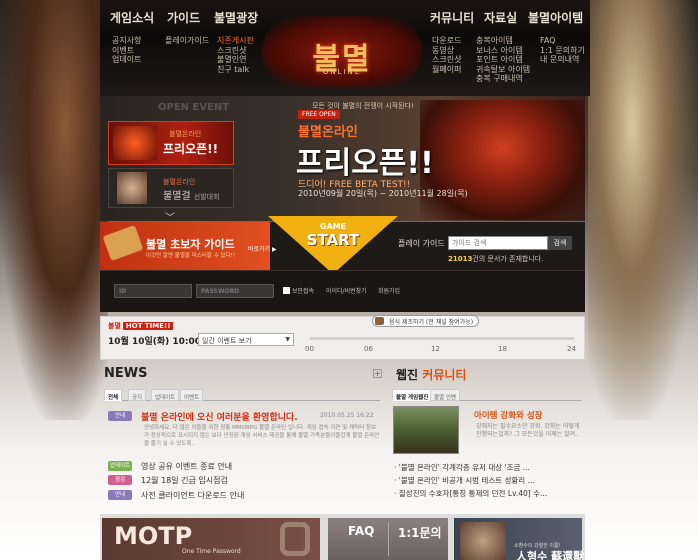 The height and width of the screenshot is (560, 698). I want to click on timeline-tick: 24, so click(571, 349).